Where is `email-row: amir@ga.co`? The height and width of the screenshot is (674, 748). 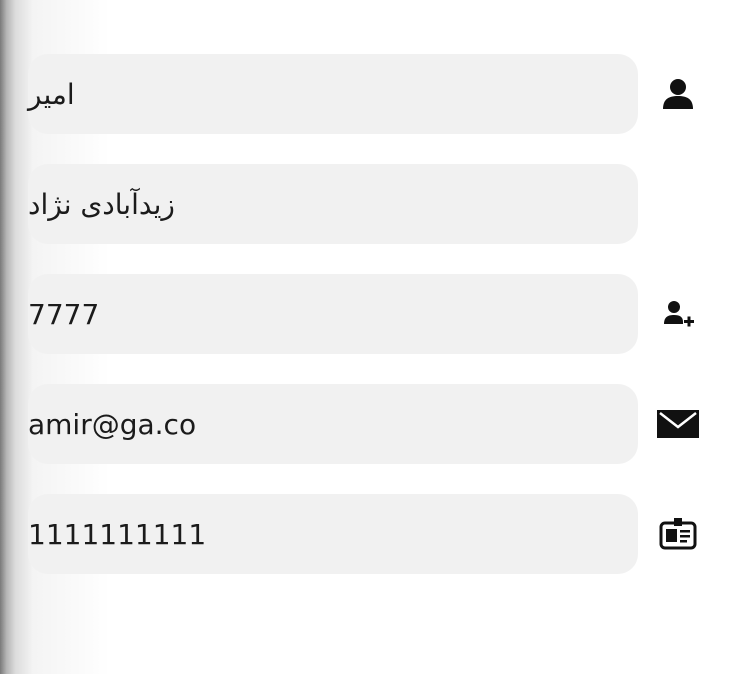
email-row: amir@ga.co is located at coordinates (374, 424).